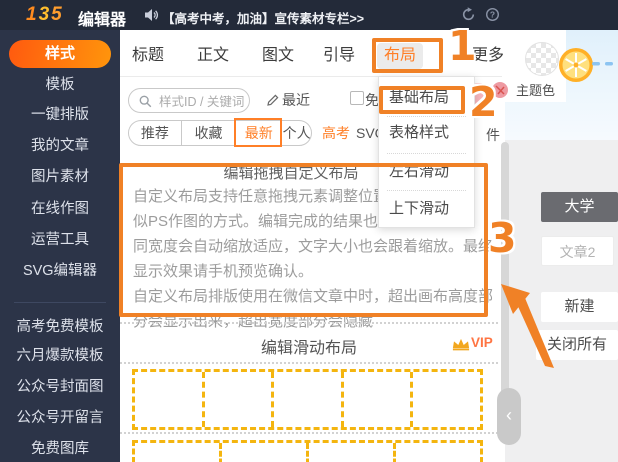 This screenshot has height=462, width=618. I want to click on sidebar-item-gaokao-free-templates: 高考免费模板, so click(60, 327).